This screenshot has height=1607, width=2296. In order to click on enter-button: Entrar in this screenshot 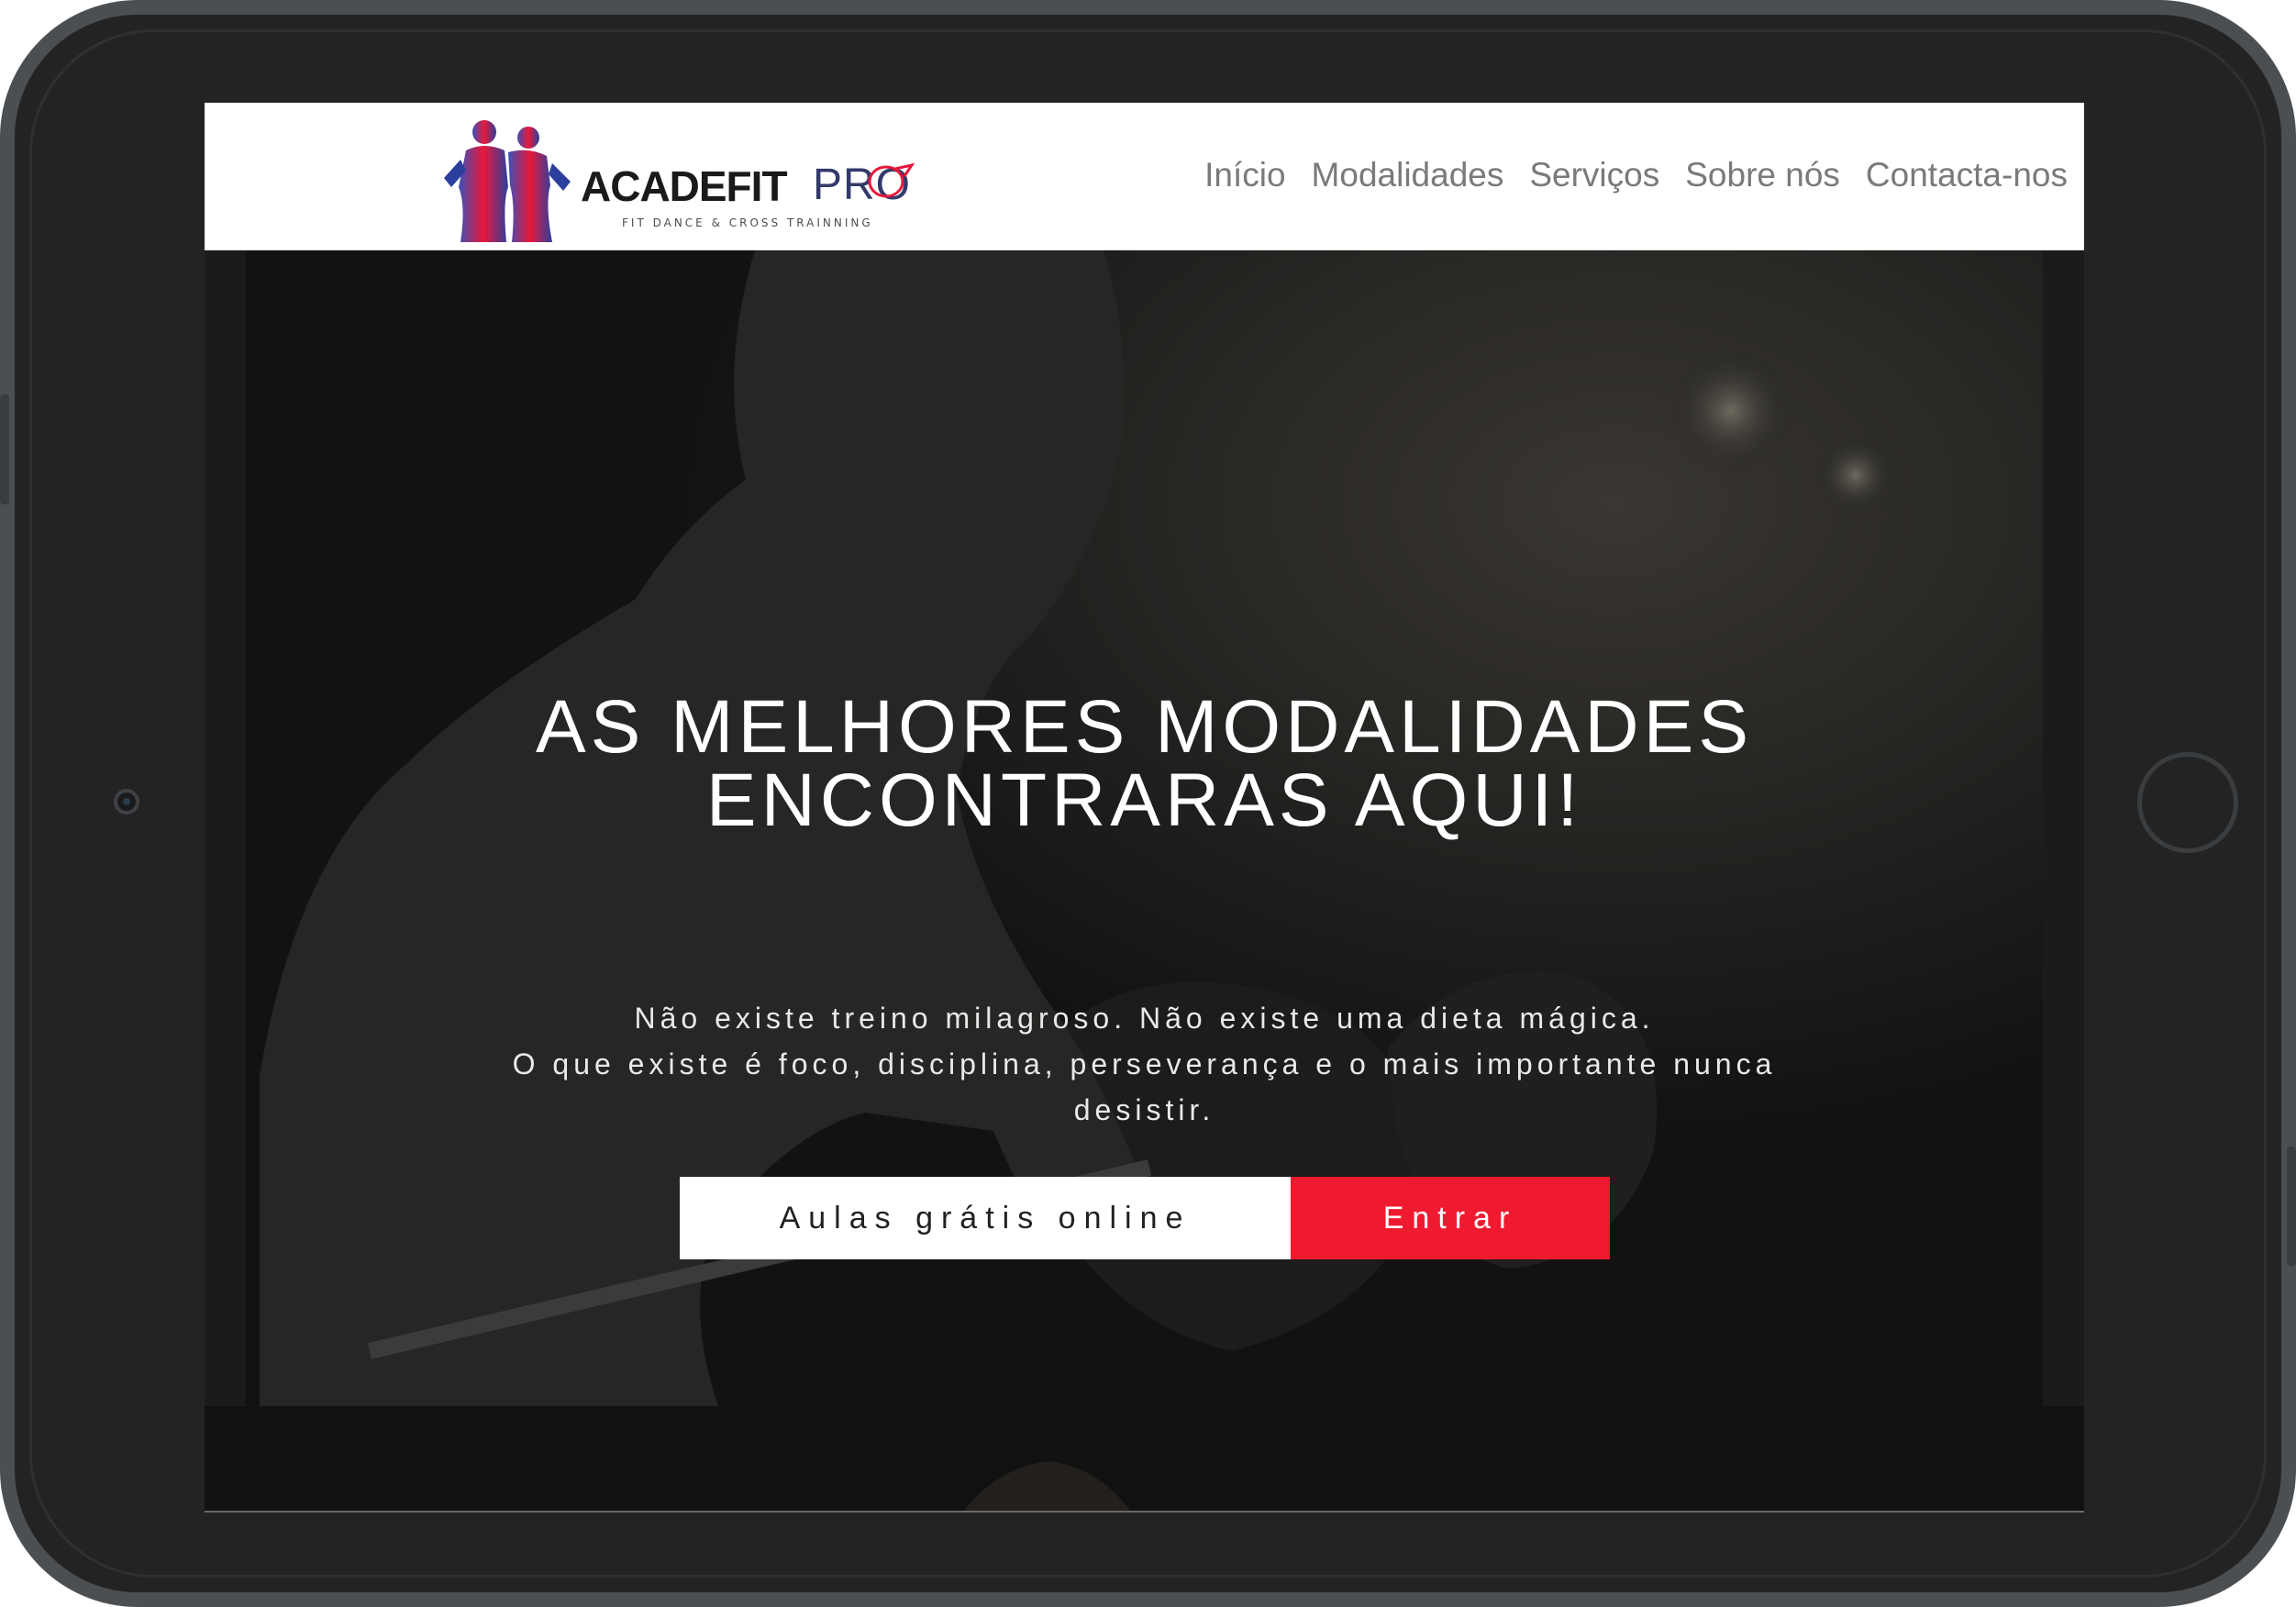, I will do `click(1450, 1218)`.